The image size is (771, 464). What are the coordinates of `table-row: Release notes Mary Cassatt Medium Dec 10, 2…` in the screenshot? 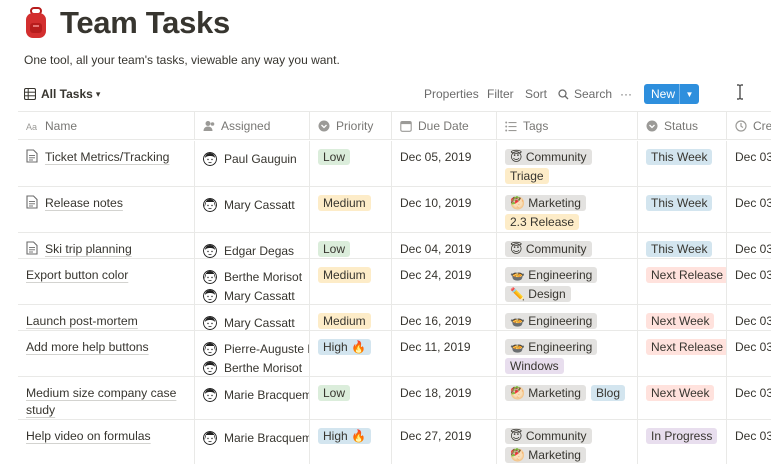 It's located at (394, 210).